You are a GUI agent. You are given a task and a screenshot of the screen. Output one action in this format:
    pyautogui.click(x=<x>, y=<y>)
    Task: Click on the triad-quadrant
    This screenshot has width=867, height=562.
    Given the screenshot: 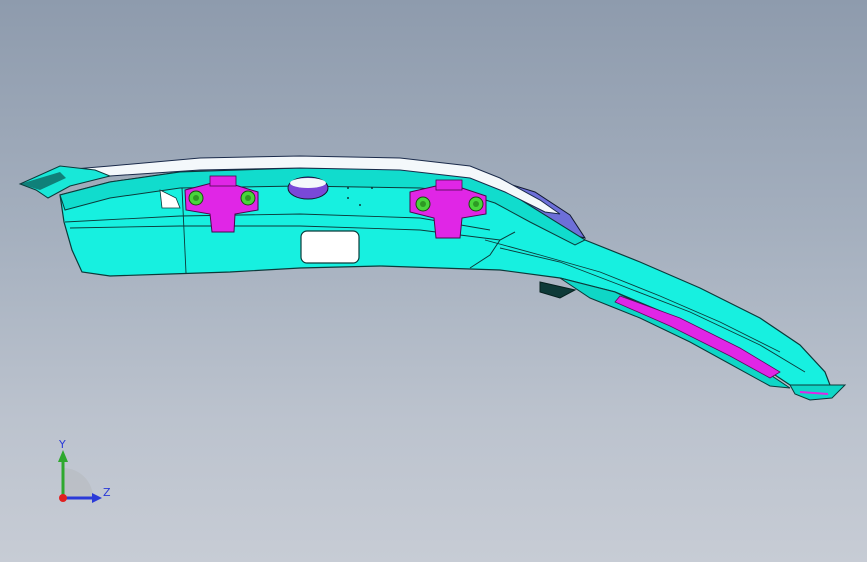 What is the action you would take?
    pyautogui.click(x=78, y=483)
    